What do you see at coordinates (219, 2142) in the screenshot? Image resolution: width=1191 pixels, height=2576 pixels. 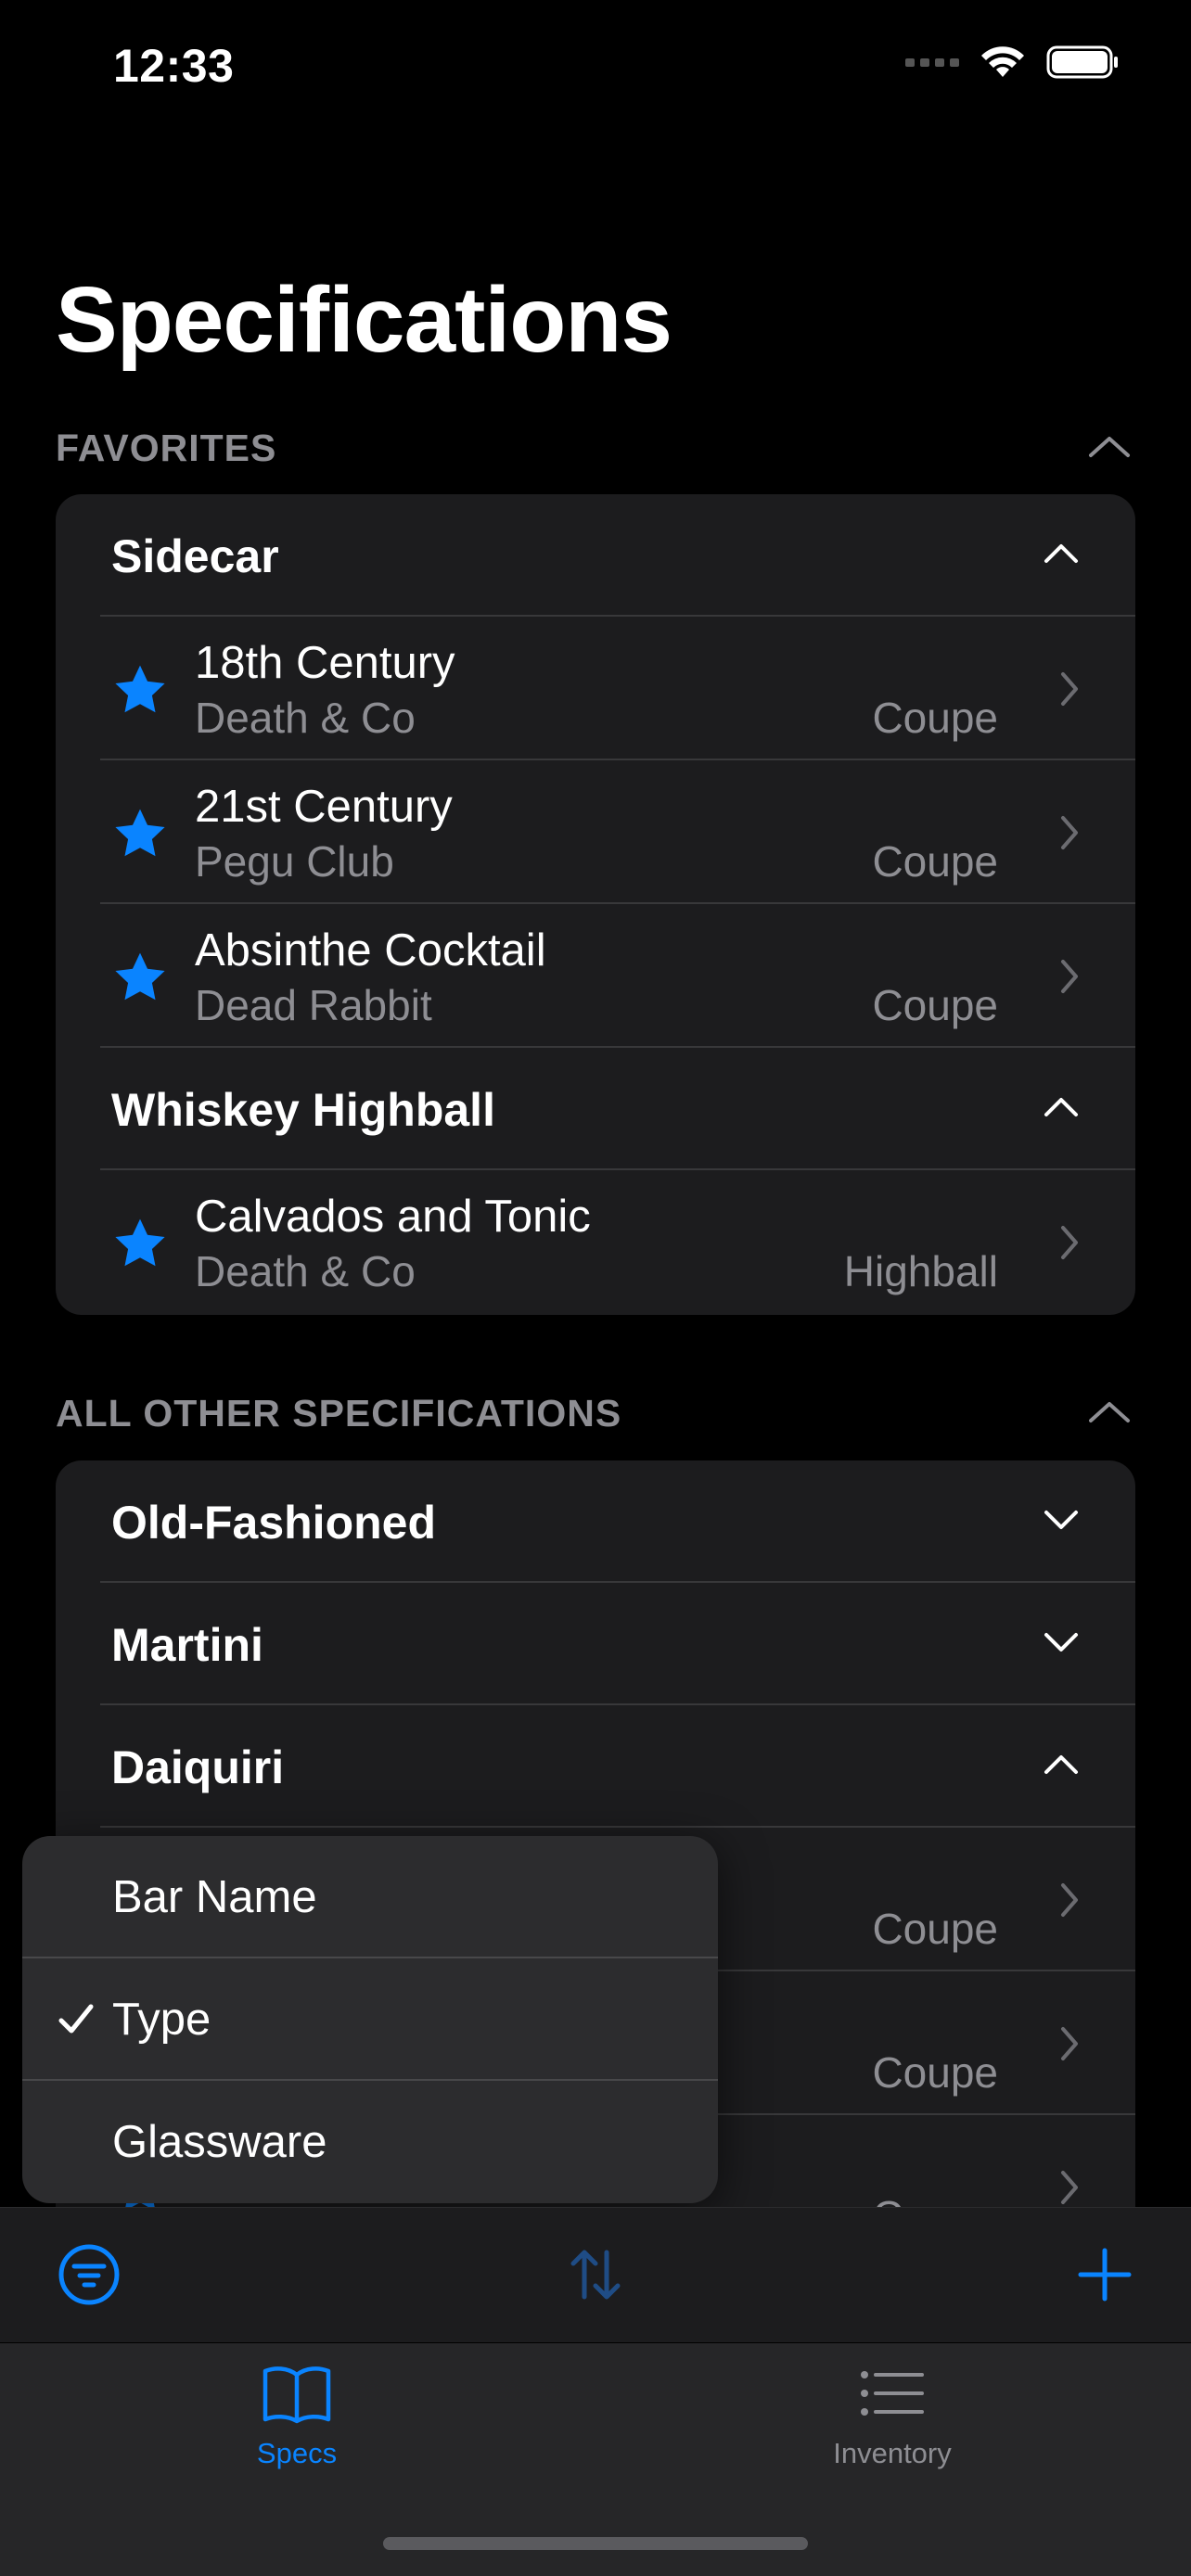 I see `menu-item-label: Glassware` at bounding box center [219, 2142].